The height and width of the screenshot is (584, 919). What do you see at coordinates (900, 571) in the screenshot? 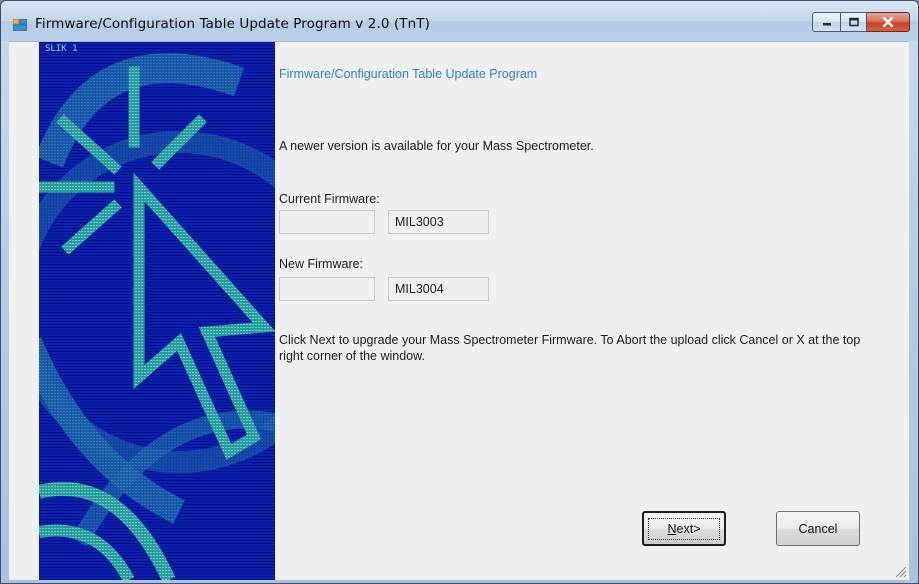
I see `resize-grip-icon` at bounding box center [900, 571].